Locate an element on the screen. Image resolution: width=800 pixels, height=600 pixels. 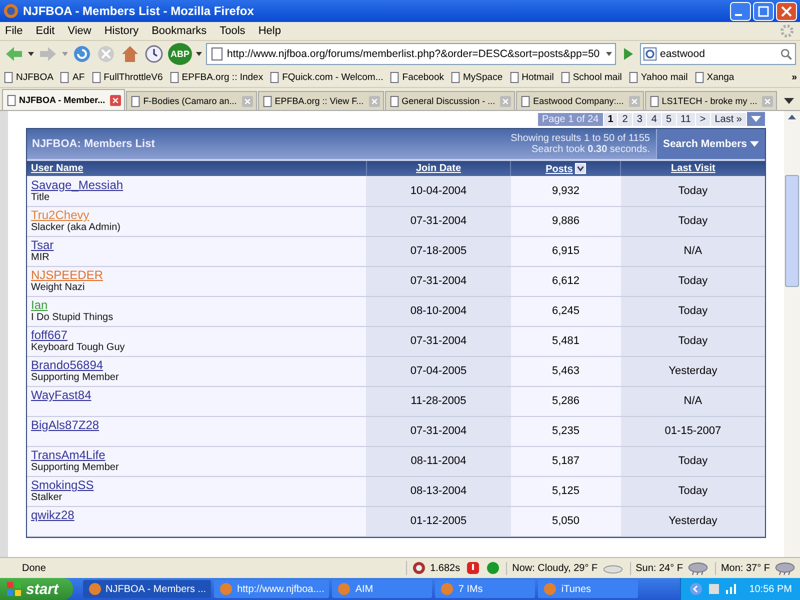
join-date: 08-11-2004 is located at coordinates (438, 461).